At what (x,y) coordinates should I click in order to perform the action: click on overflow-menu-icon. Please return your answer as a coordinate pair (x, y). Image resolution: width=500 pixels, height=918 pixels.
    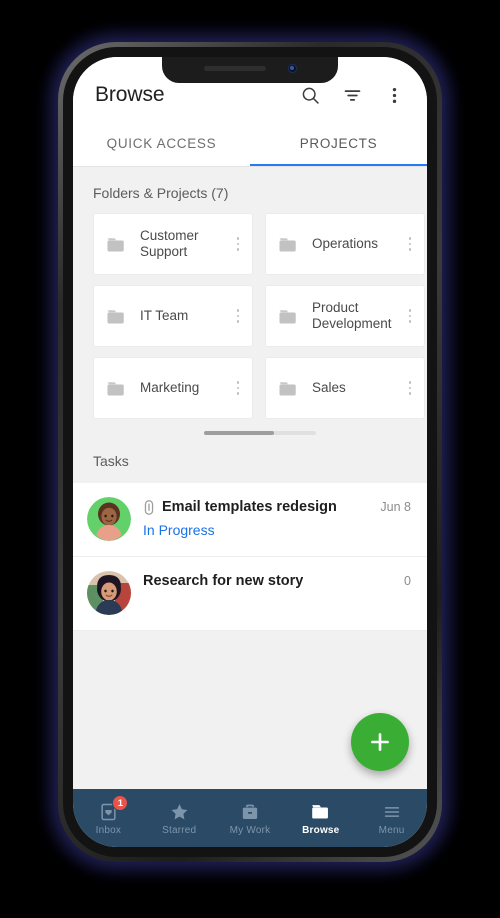
    Looking at the image, I should click on (394, 95).